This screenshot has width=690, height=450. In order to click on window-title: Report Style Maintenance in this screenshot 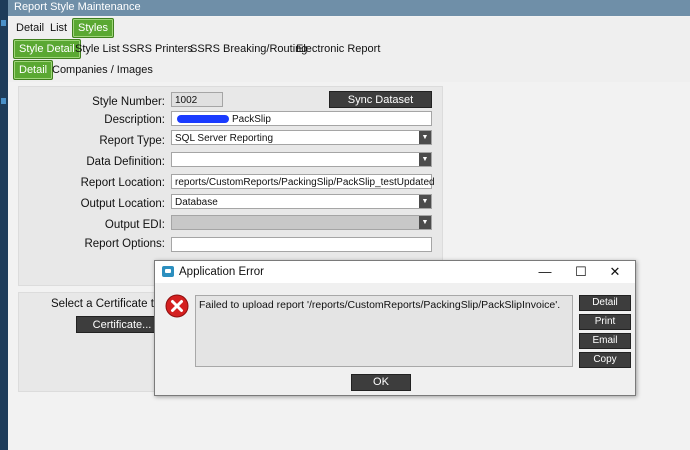, I will do `click(77, 7)`.